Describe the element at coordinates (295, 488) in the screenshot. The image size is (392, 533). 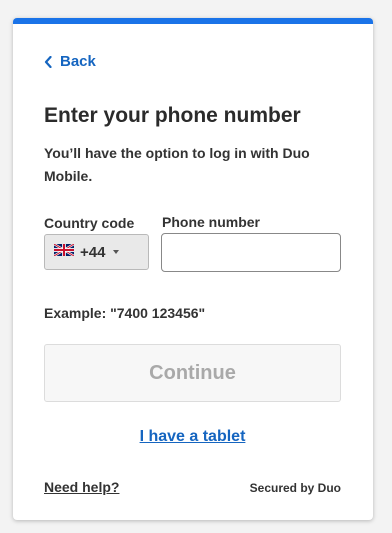
I see `secured-by-label: Secured by Duo` at that location.